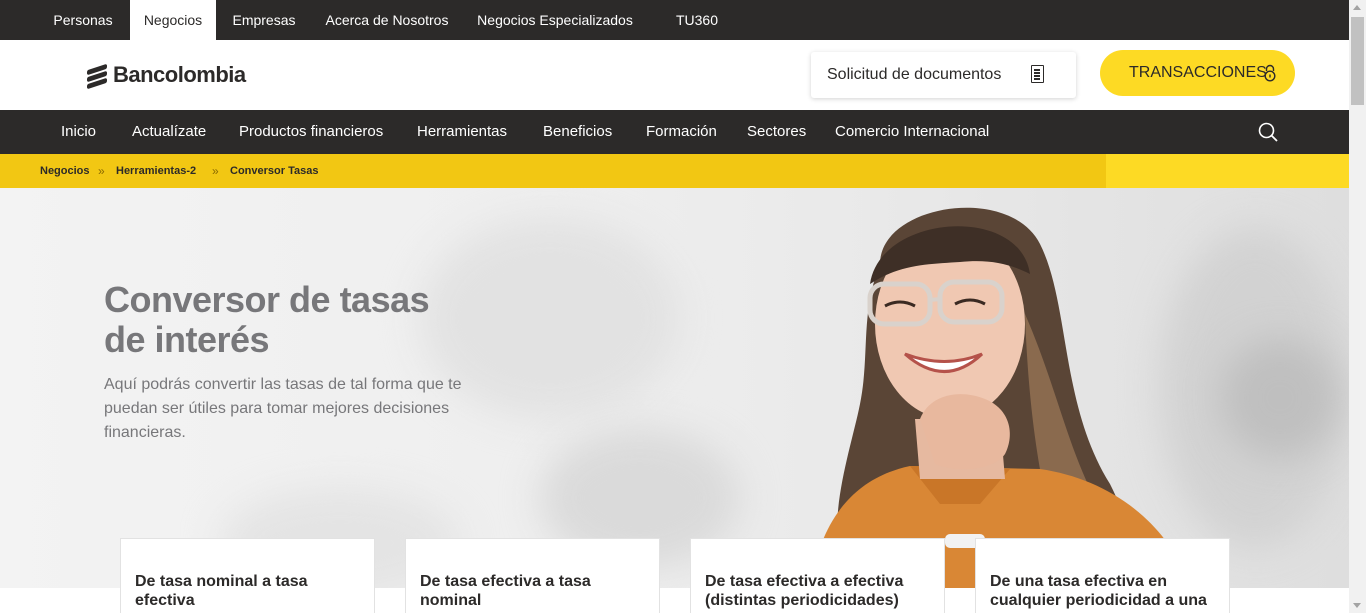 The image size is (1366, 613). I want to click on nav-formacion: Formación, so click(681, 132).